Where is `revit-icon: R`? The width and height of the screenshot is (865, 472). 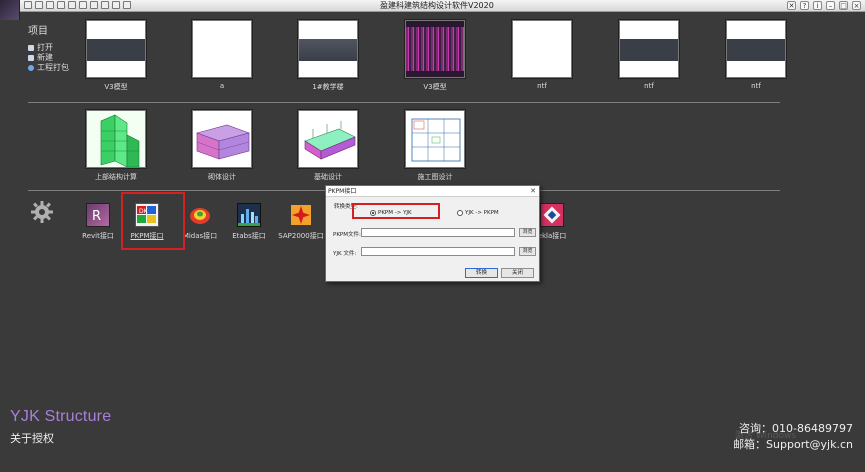 revit-icon: R is located at coordinates (98, 215).